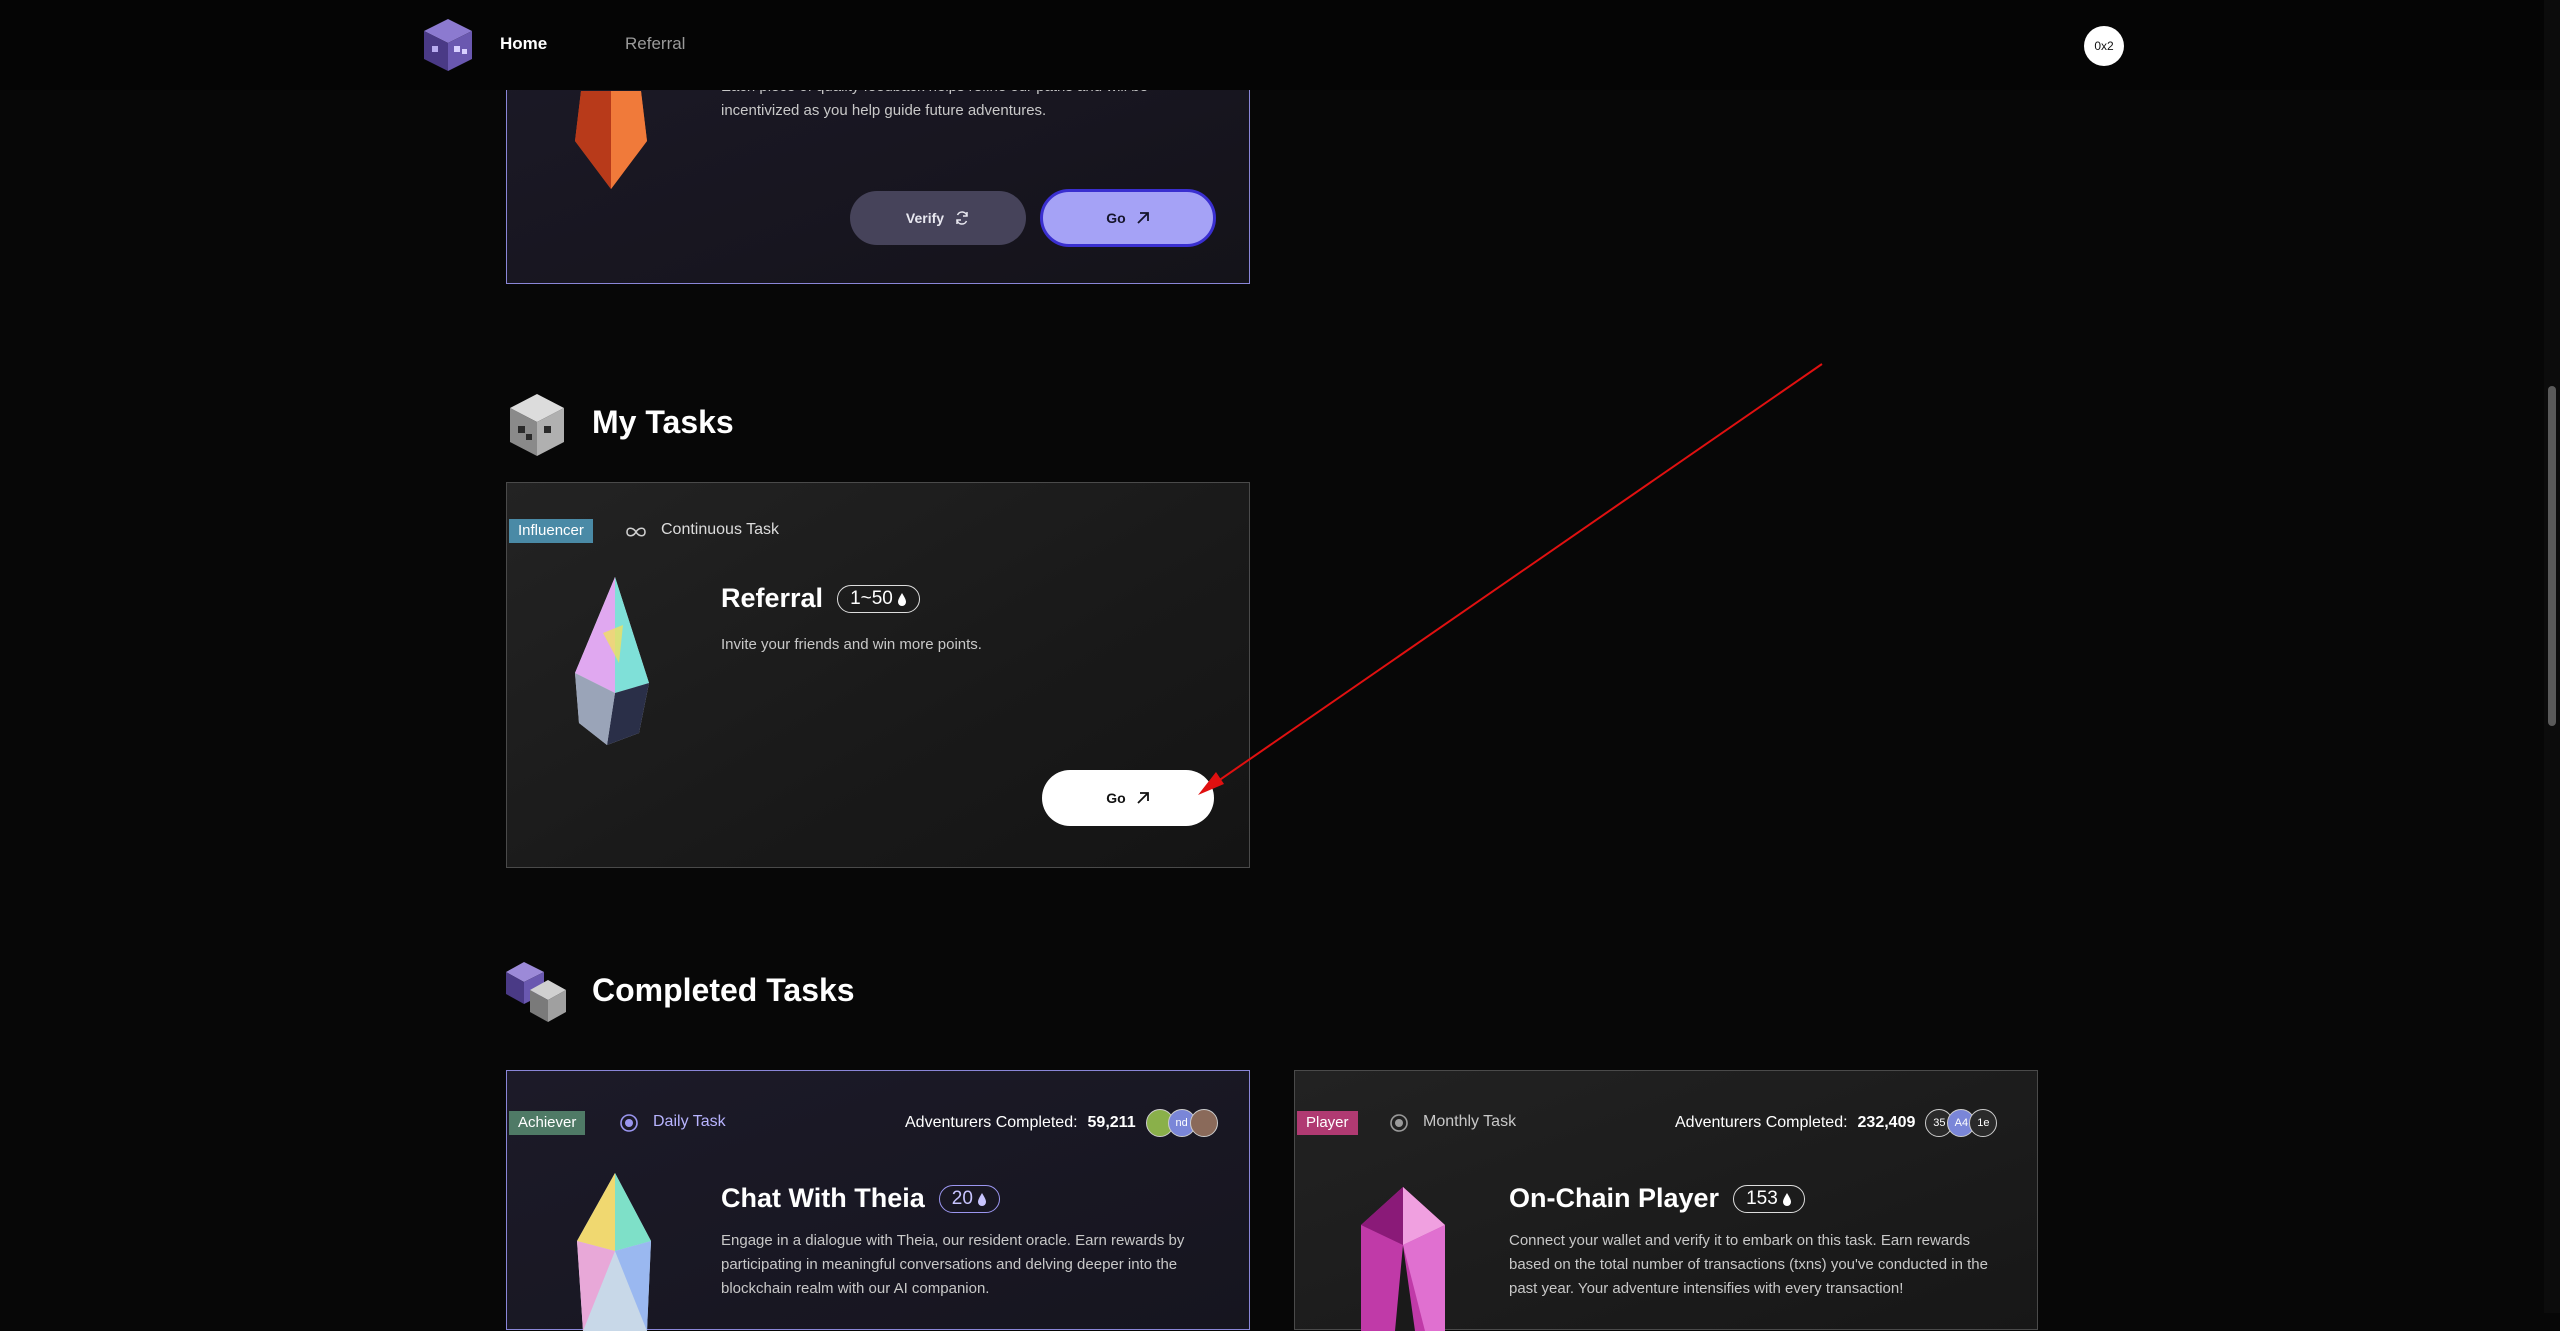  What do you see at coordinates (720, 529) in the screenshot?
I see `continuous-task-label: Continuous Task` at bounding box center [720, 529].